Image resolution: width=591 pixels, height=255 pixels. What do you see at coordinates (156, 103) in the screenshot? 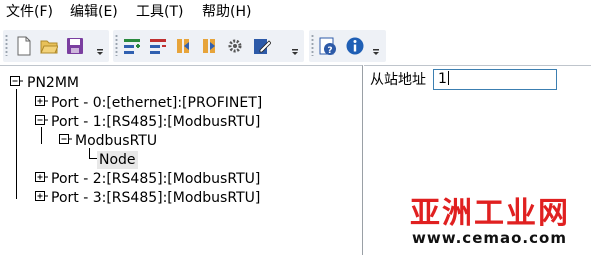
I see `tree-node-port-0: Port - 0:[ethernet]:[PROFINET]` at bounding box center [156, 103].